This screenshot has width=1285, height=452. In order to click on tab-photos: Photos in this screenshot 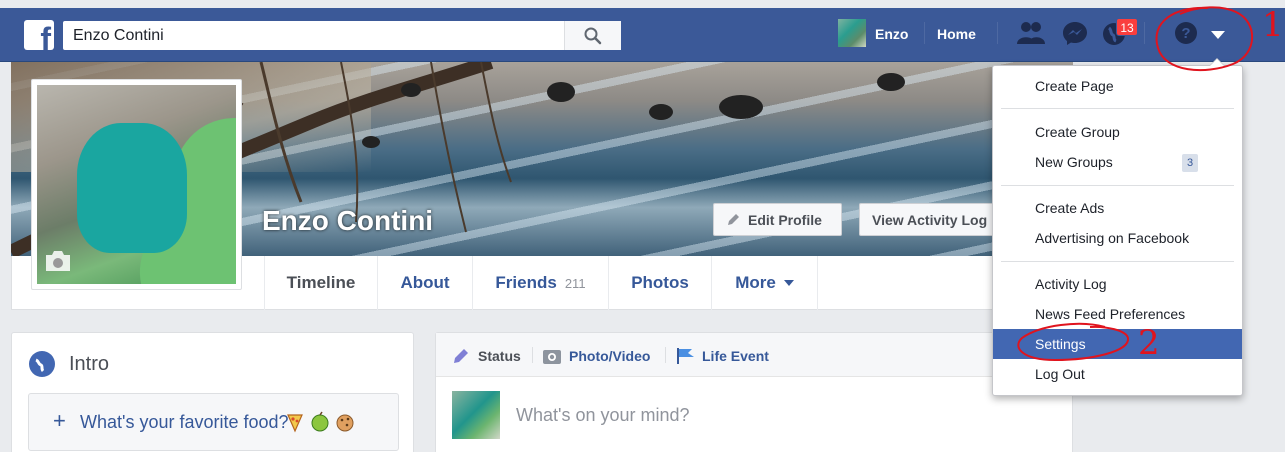, I will do `click(660, 283)`.